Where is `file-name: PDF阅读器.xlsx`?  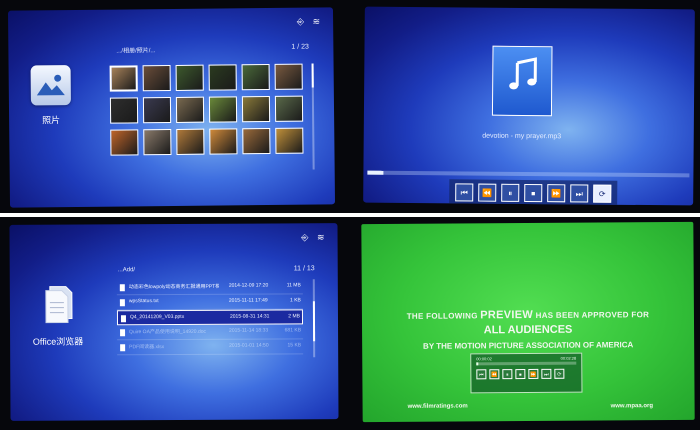 file-name: PDF阅读器.xlsx is located at coordinates (147, 347).